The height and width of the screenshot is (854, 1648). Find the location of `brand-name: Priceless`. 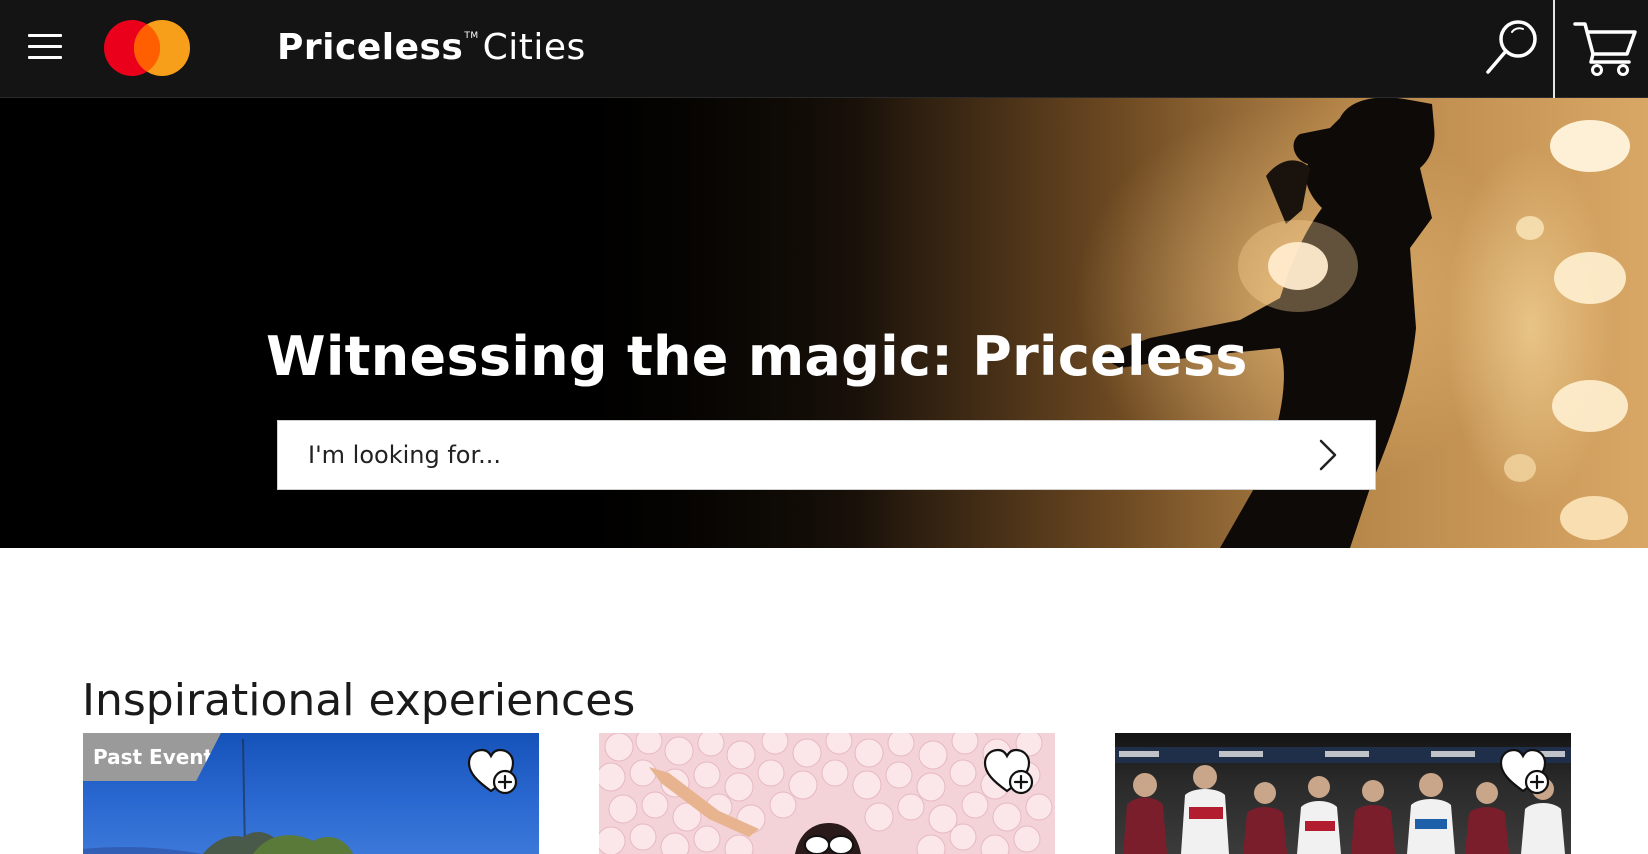

brand-name: Priceless is located at coordinates (370, 47).